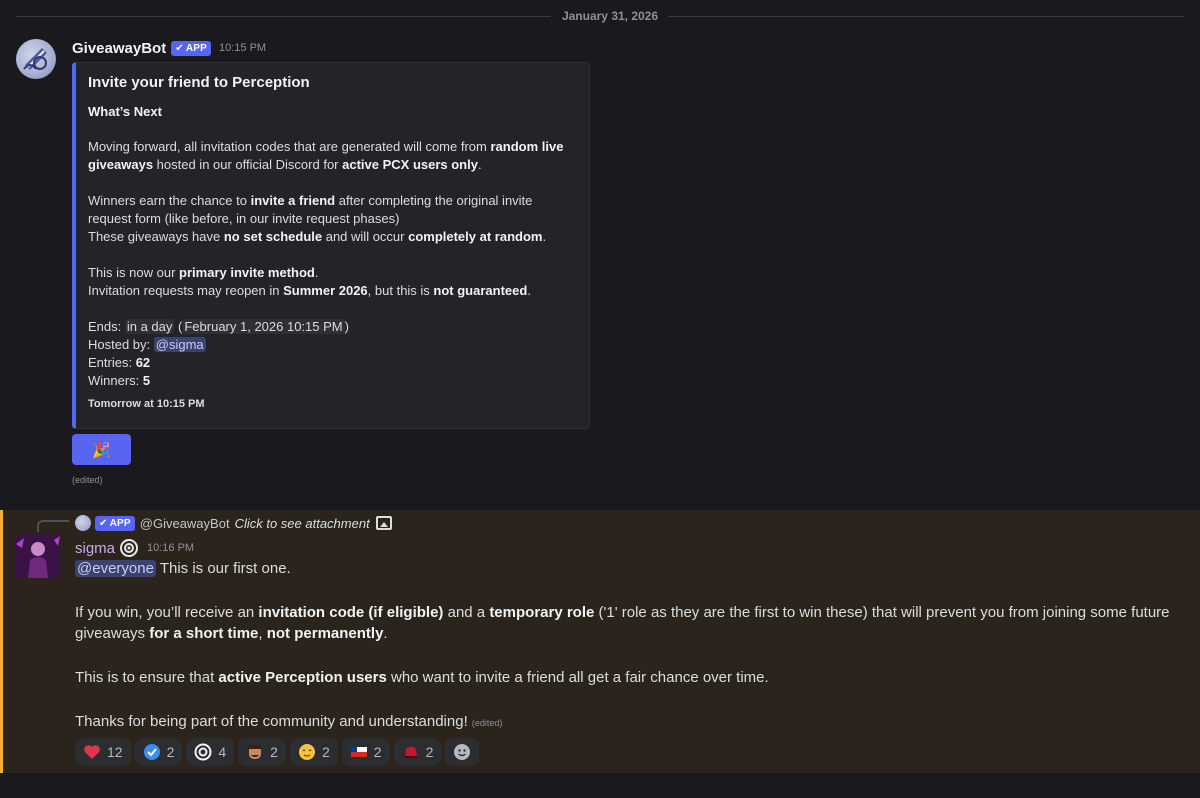 The image size is (1200, 798). I want to click on enter-giveaway-button: 🎉, so click(101, 449).